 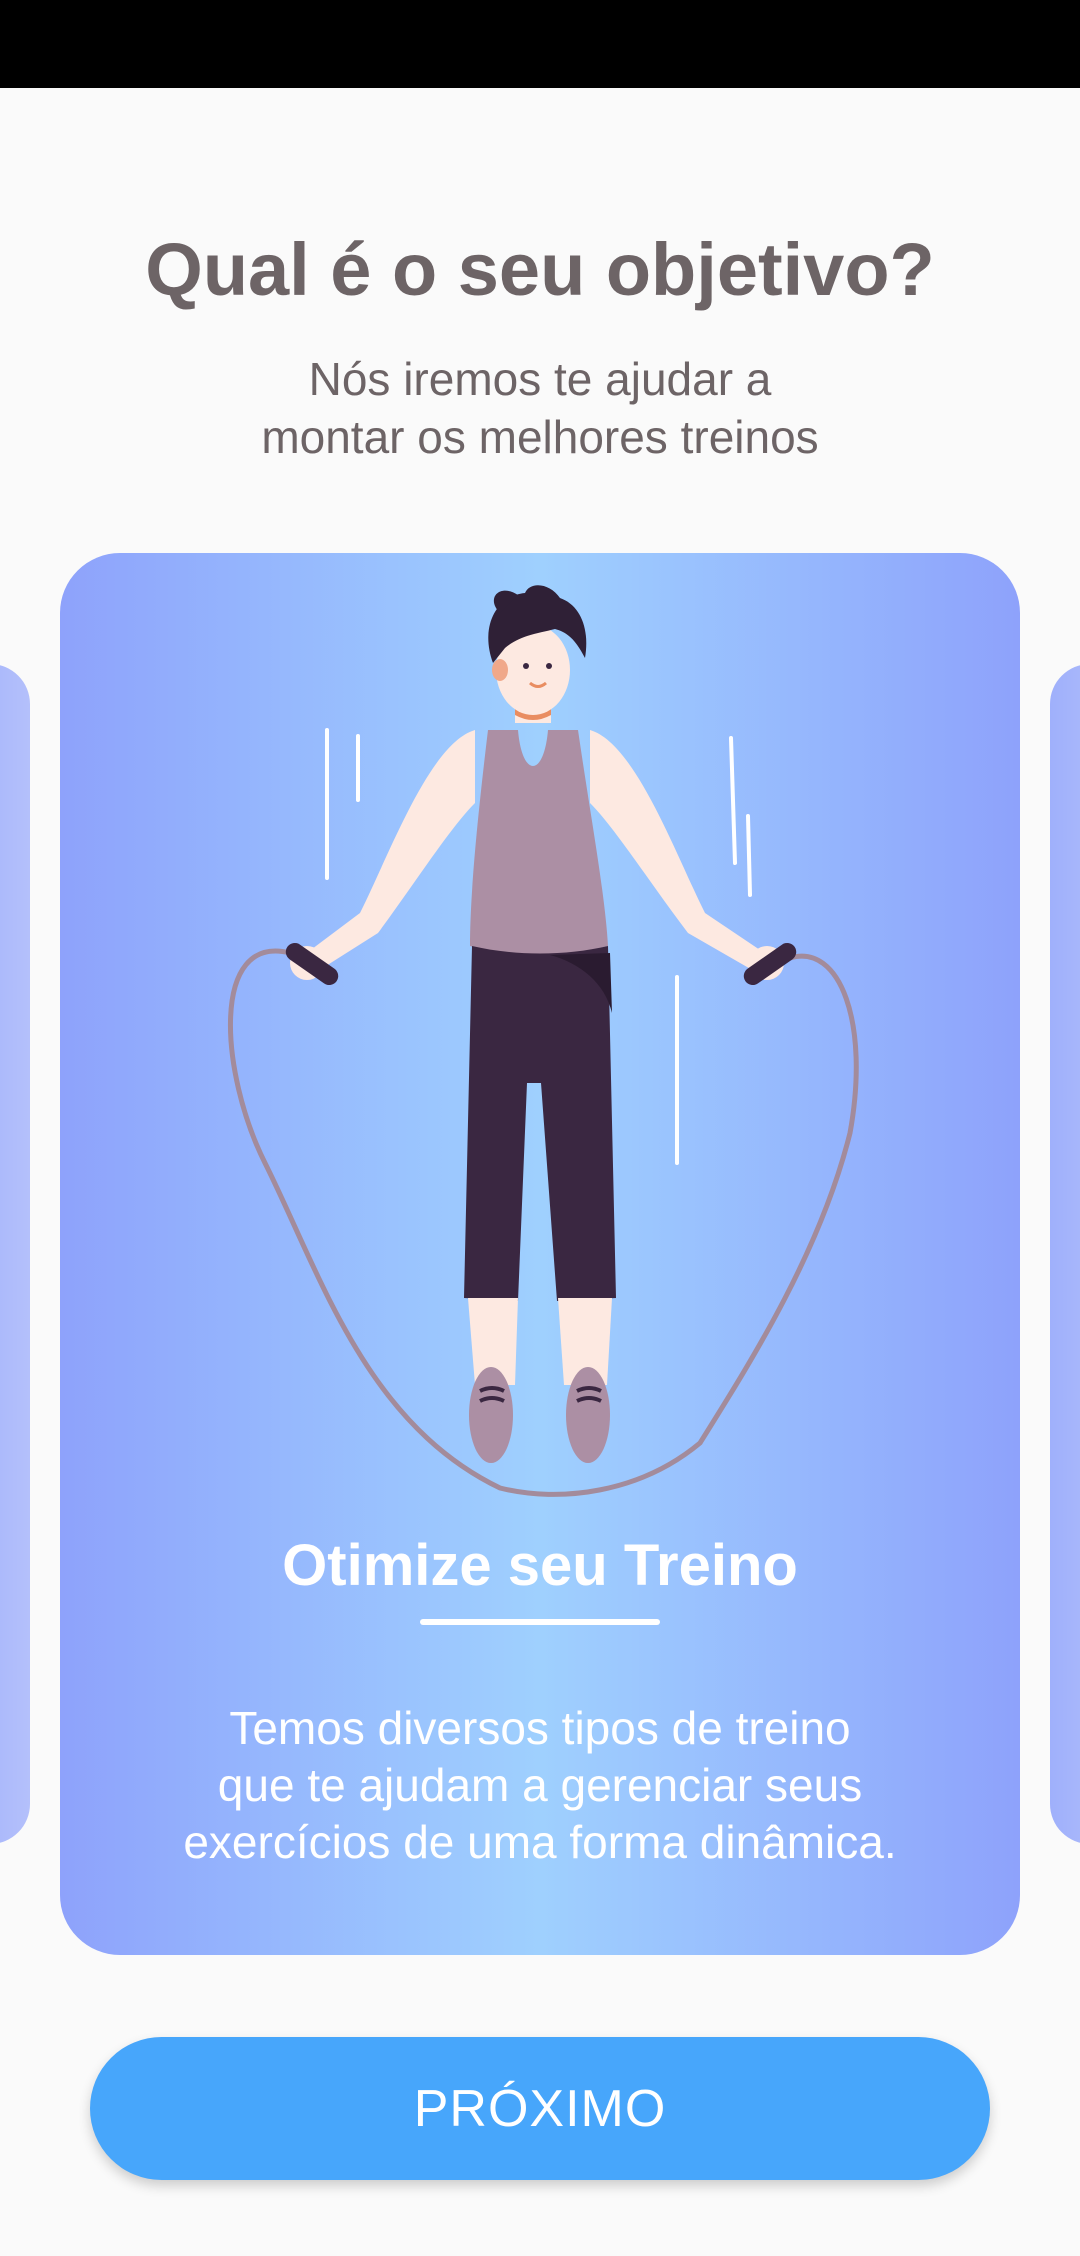 I want to click on subtitle-line-2: montar os melhores treinos, so click(x=540, y=437).